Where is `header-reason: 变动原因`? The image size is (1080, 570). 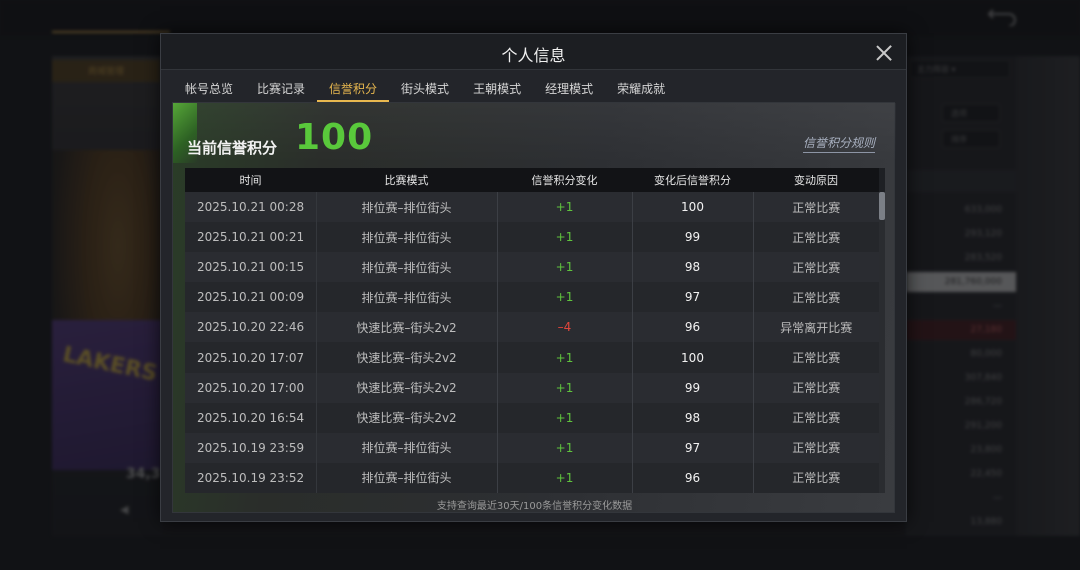
header-reason: 变动原因 is located at coordinates (816, 180).